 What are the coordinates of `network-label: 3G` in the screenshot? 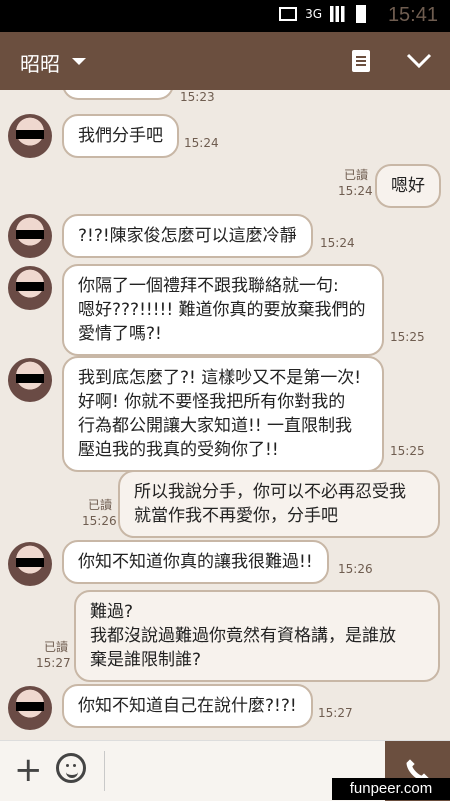 It's located at (313, 14).